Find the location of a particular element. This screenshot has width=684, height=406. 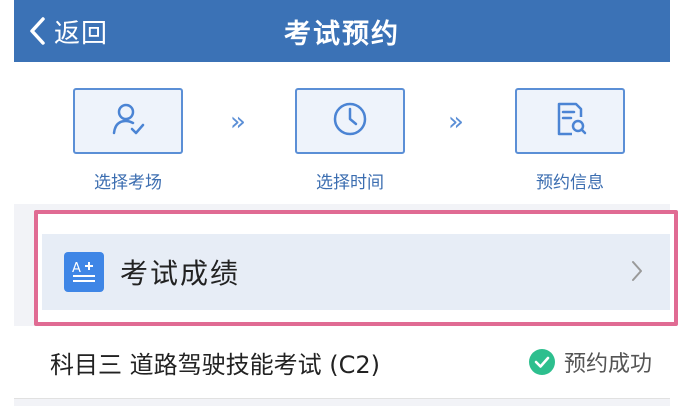

step-label: 选择考场 is located at coordinates (128, 183).